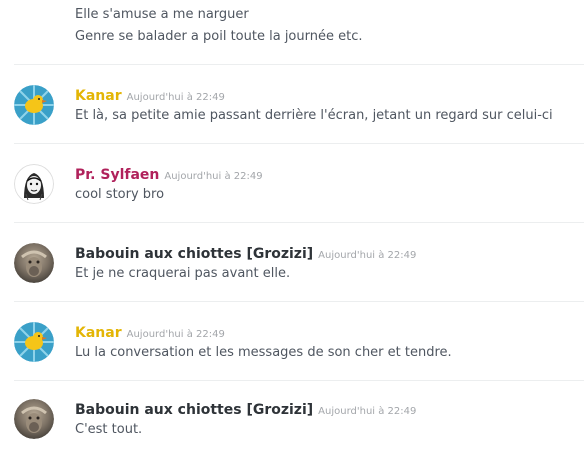 This screenshot has width=584, height=459. I want to click on username: Pr. Sylfaen, so click(117, 175).